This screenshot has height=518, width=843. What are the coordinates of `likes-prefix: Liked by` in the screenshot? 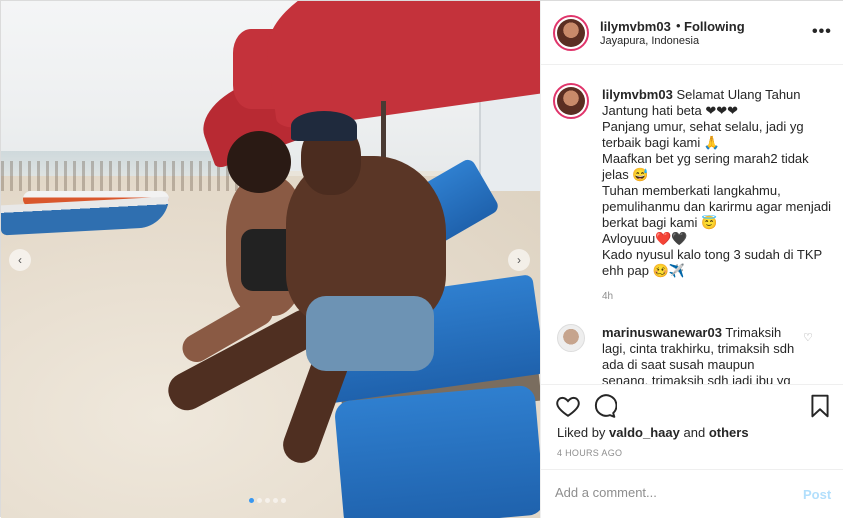 It's located at (581, 432).